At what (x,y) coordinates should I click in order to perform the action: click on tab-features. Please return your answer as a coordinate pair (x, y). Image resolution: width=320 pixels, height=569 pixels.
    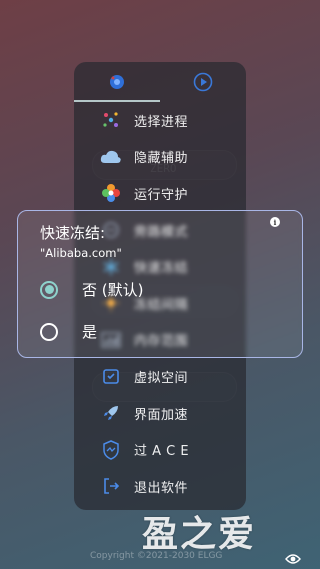
    Looking at the image, I should click on (117, 82).